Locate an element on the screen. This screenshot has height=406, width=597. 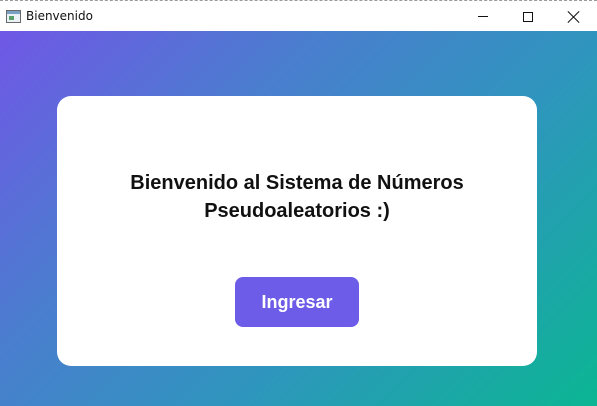
minimize-icon is located at coordinates (483, 16).